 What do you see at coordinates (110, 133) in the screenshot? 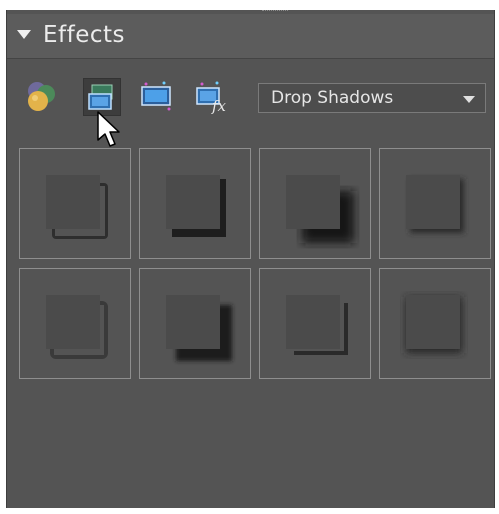
I see `mouse-pointer-icon` at bounding box center [110, 133].